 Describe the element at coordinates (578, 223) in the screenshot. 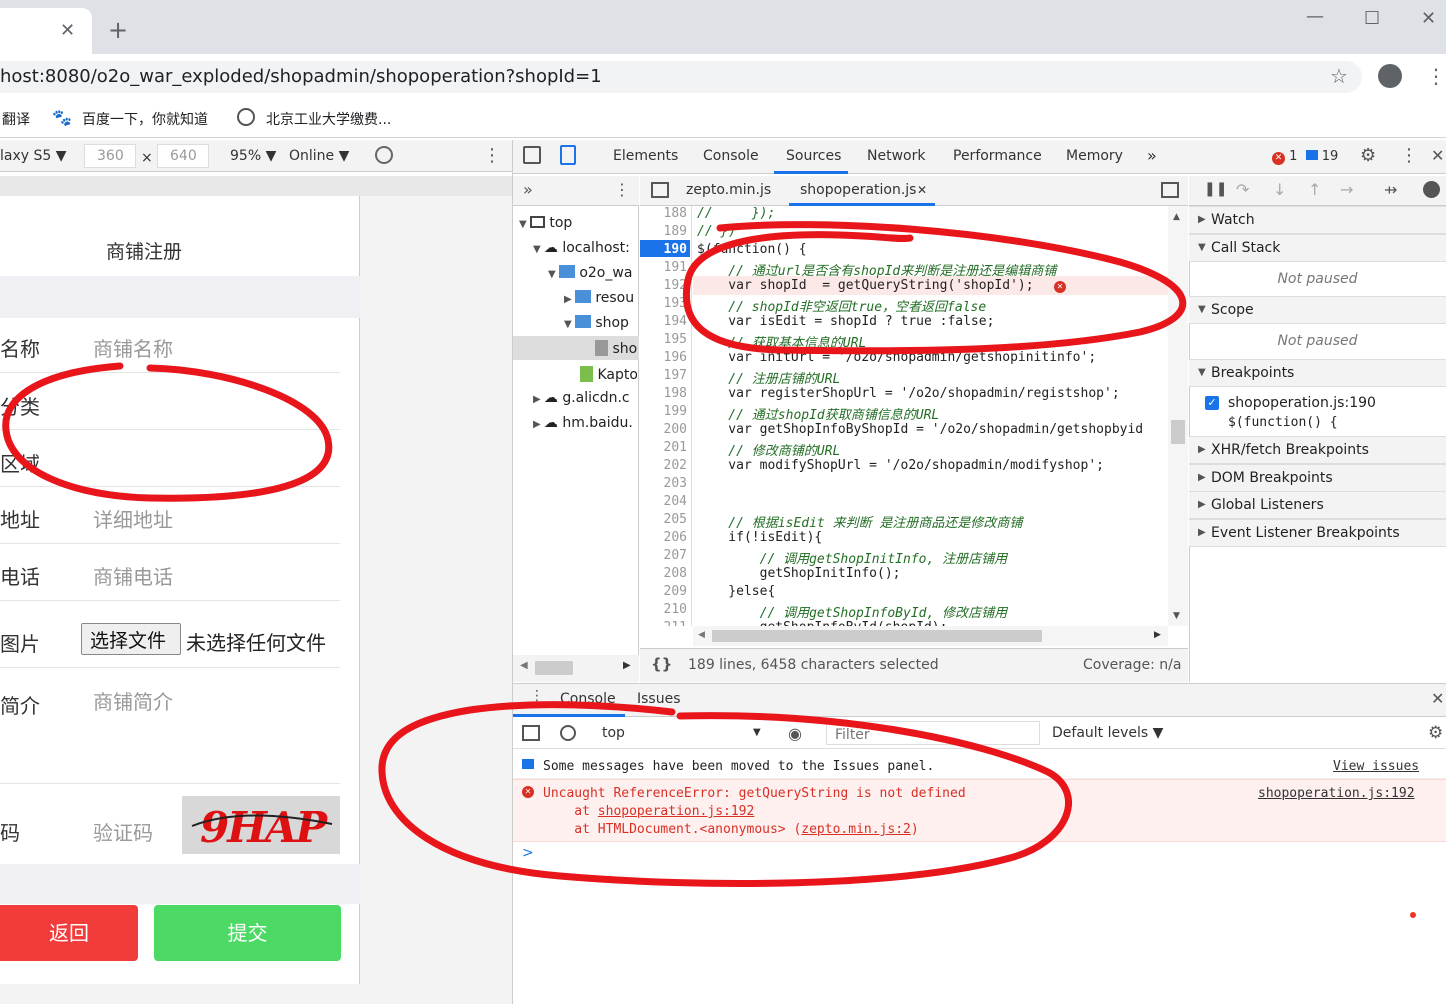

I see `tree-item-top: ▼ top` at that location.